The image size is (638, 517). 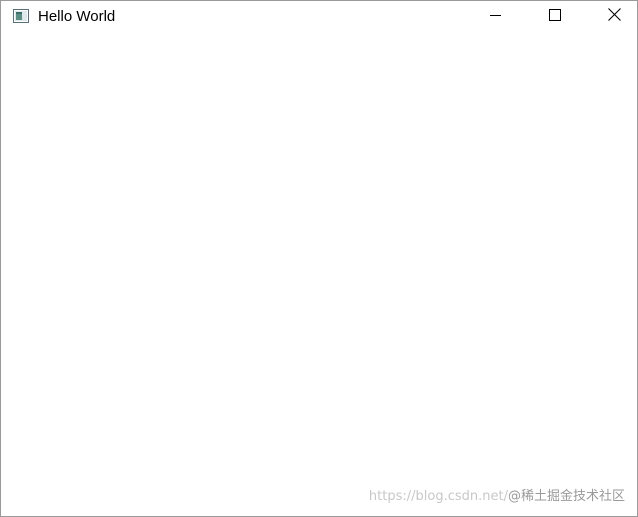 I want to click on maximize-icon, so click(x=555, y=17).